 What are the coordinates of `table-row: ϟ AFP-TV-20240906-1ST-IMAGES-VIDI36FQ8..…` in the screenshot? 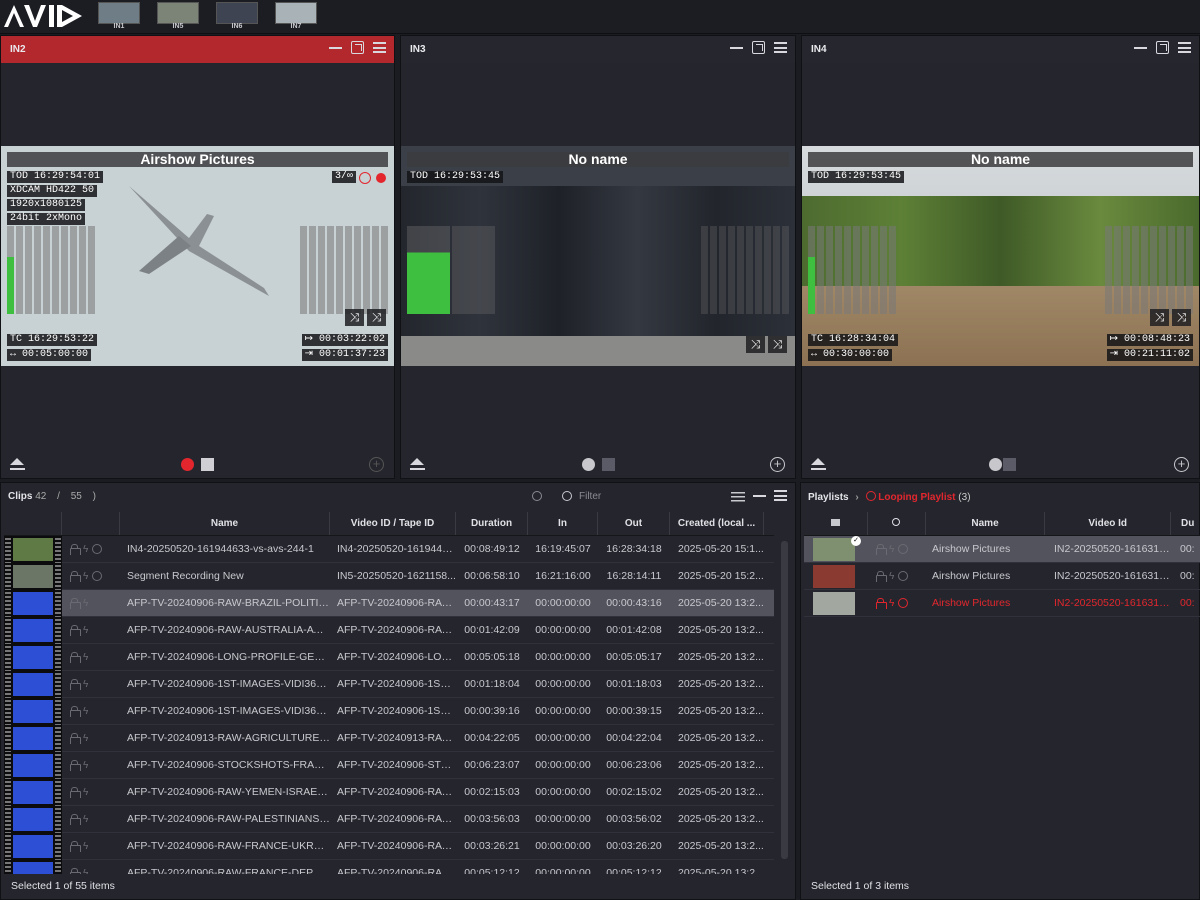 It's located at (389, 684).